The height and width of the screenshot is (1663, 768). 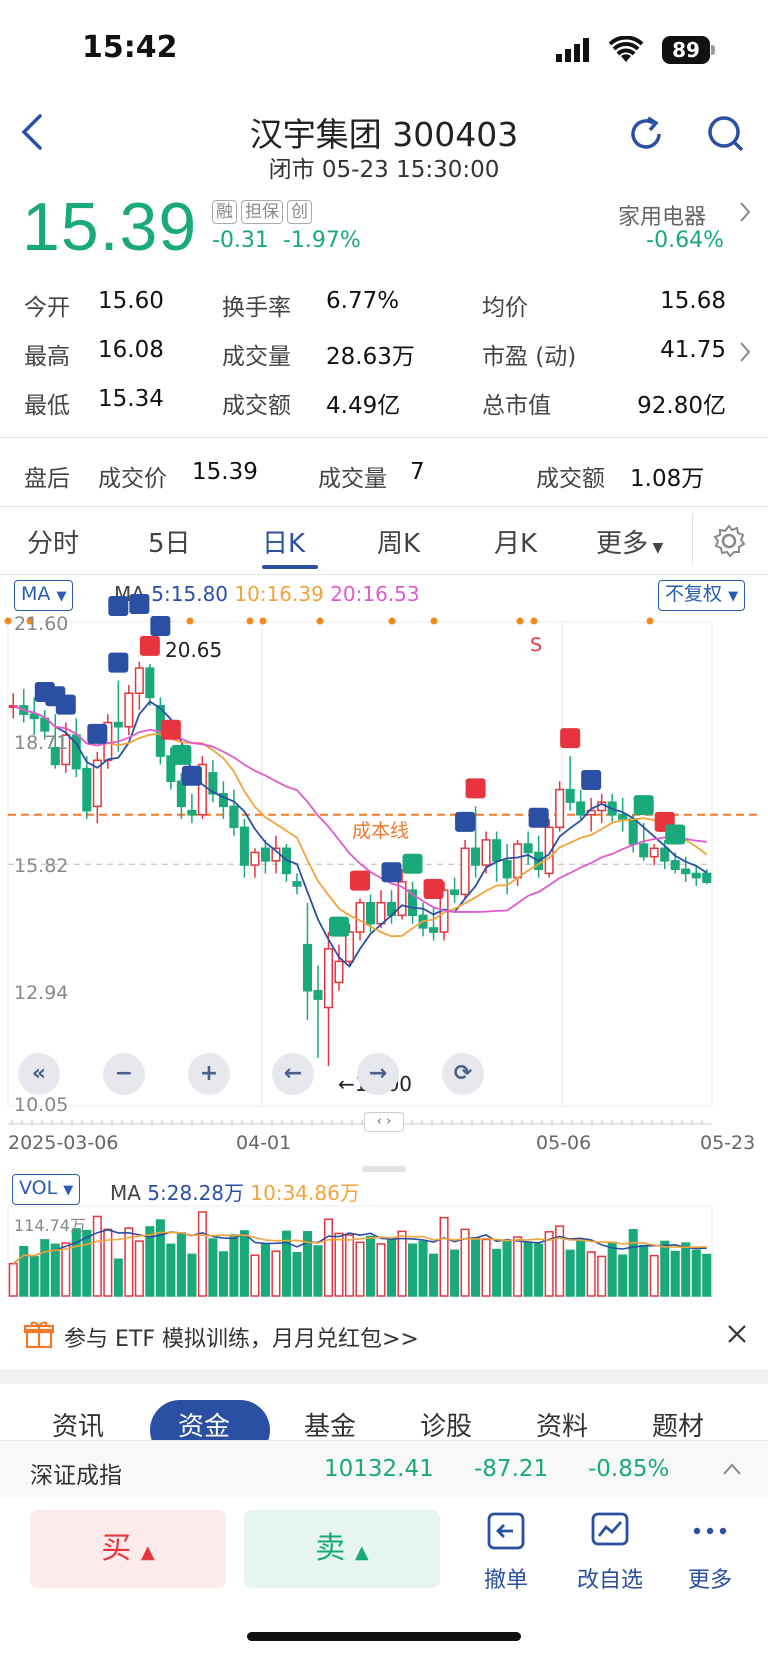 I want to click on tab-daily-k: 日K, so click(x=283, y=541).